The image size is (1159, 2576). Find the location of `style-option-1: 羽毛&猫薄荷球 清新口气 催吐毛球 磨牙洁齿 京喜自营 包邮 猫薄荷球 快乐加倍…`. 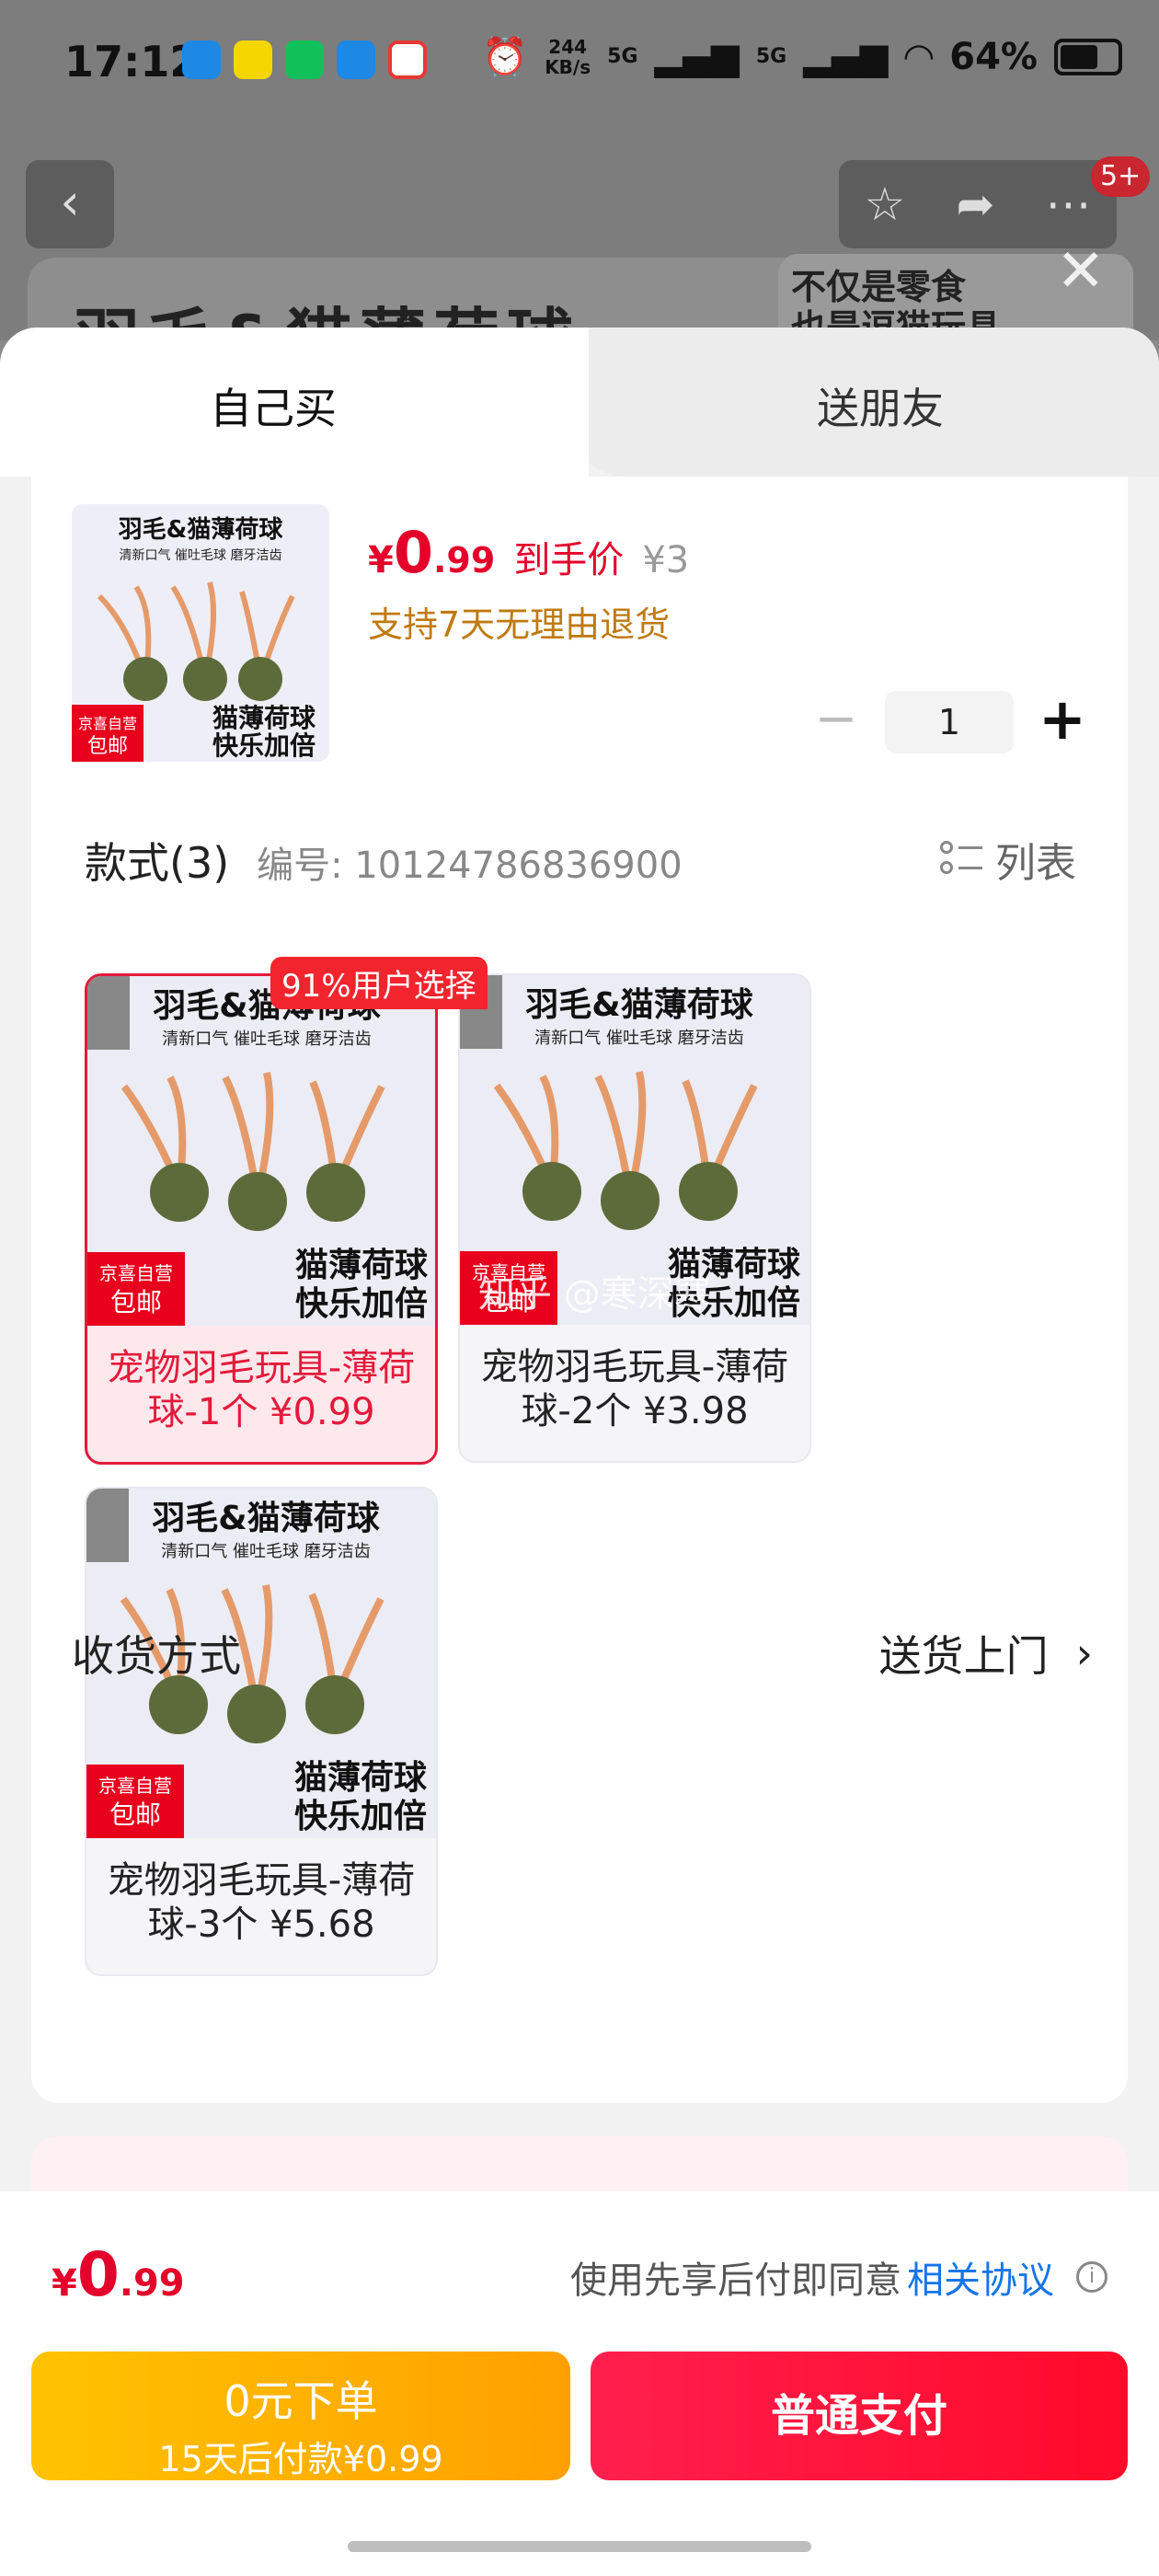

style-option-1: 羽毛&猫薄荷球 清新口气 催吐毛球 磨牙洁齿 京喜自营 包邮 猫薄荷球 快乐加倍… is located at coordinates (261, 1219).